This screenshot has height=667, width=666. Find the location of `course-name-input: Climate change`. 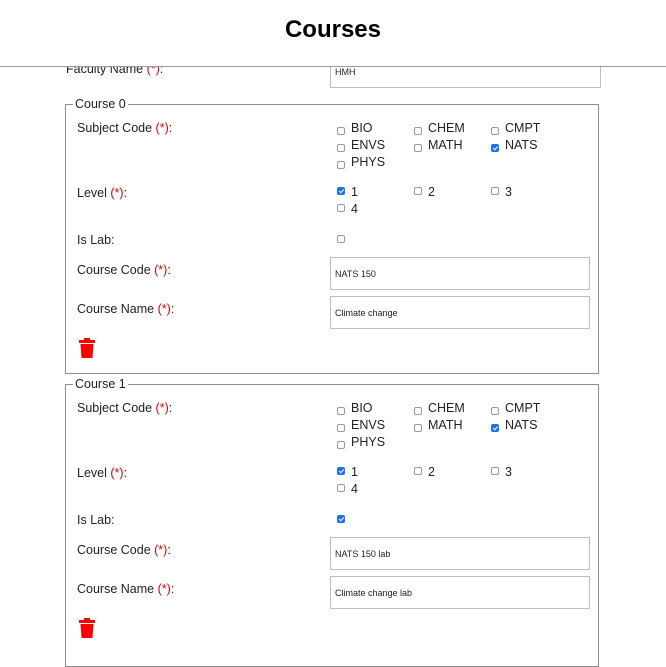

course-name-input: Climate change is located at coordinates (460, 312).